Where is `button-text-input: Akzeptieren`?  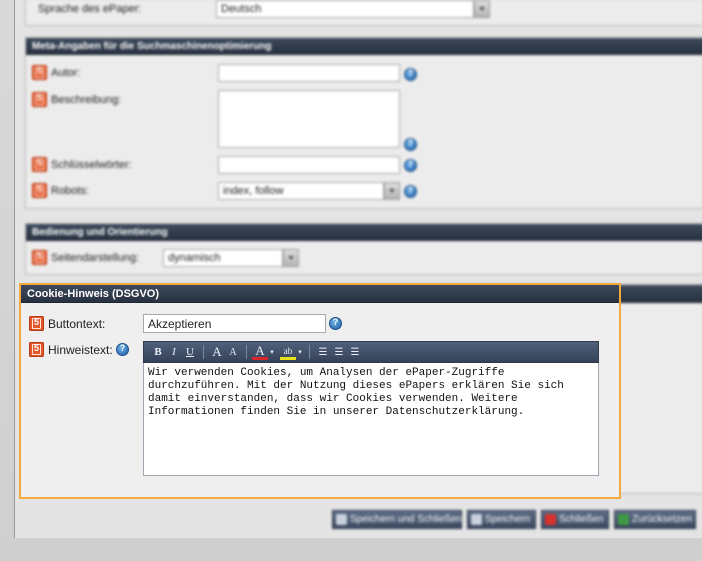
button-text-input: Akzeptieren is located at coordinates (234, 323).